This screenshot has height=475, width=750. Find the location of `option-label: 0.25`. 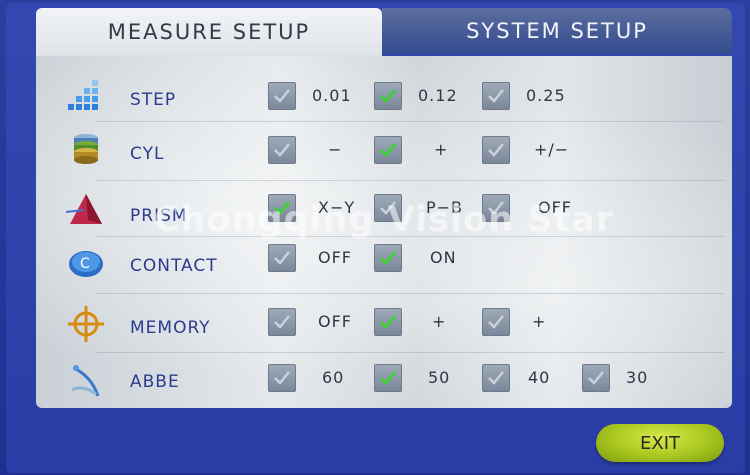

option-label: 0.25 is located at coordinates (546, 95).